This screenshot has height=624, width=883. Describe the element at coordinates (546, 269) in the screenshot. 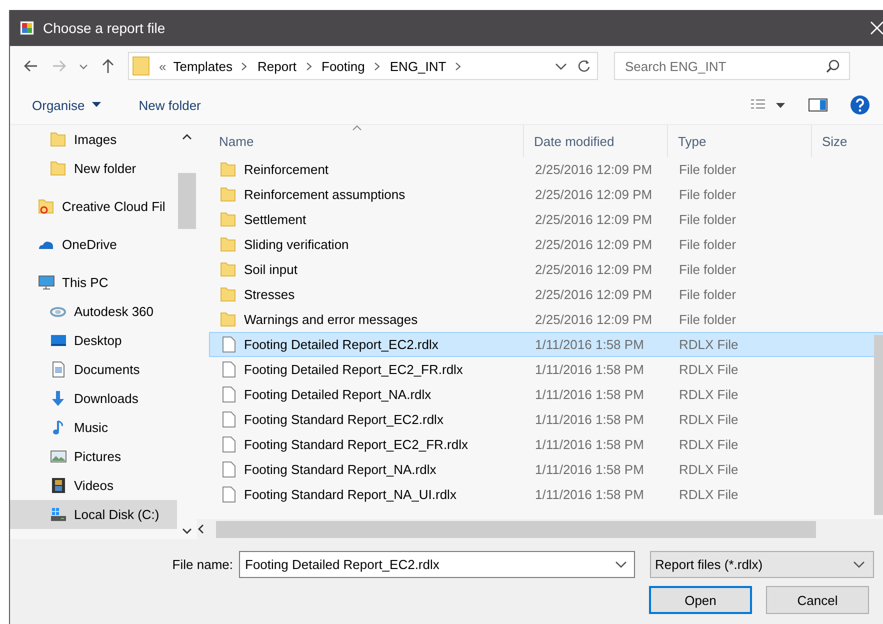

I see `file-row: Soil input 2/25/2016 12:09 PM File folder` at that location.